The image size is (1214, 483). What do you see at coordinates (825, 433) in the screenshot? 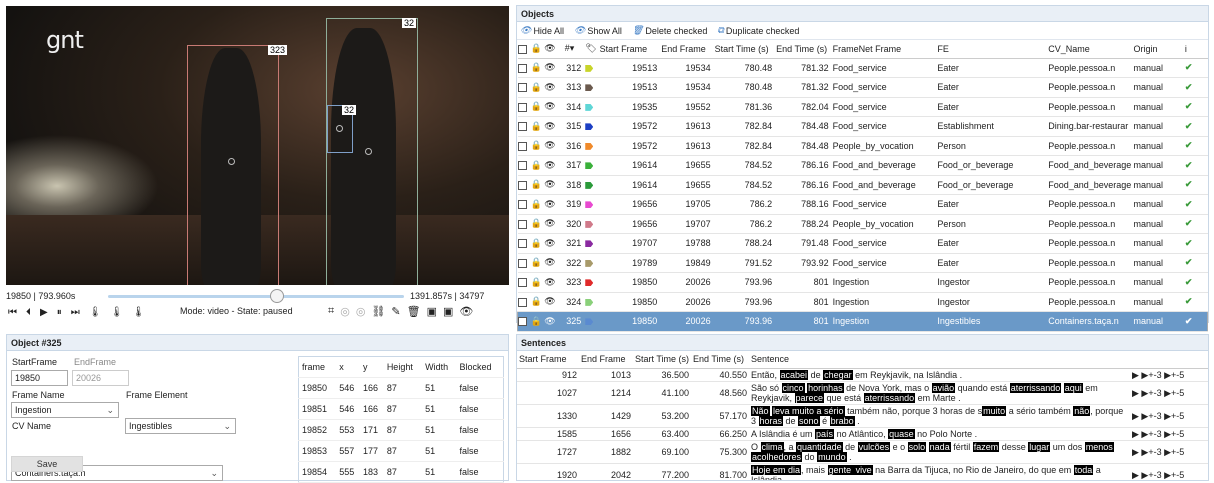
I see `sentence-word: país` at bounding box center [825, 433].